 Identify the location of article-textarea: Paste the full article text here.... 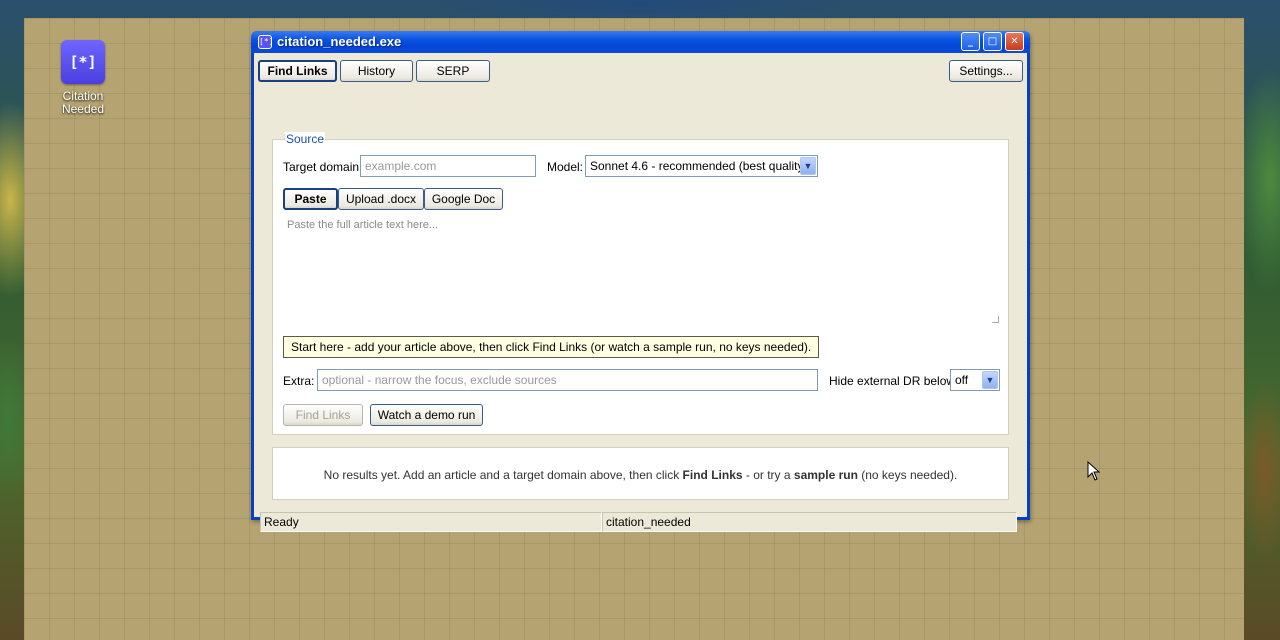
(642, 271).